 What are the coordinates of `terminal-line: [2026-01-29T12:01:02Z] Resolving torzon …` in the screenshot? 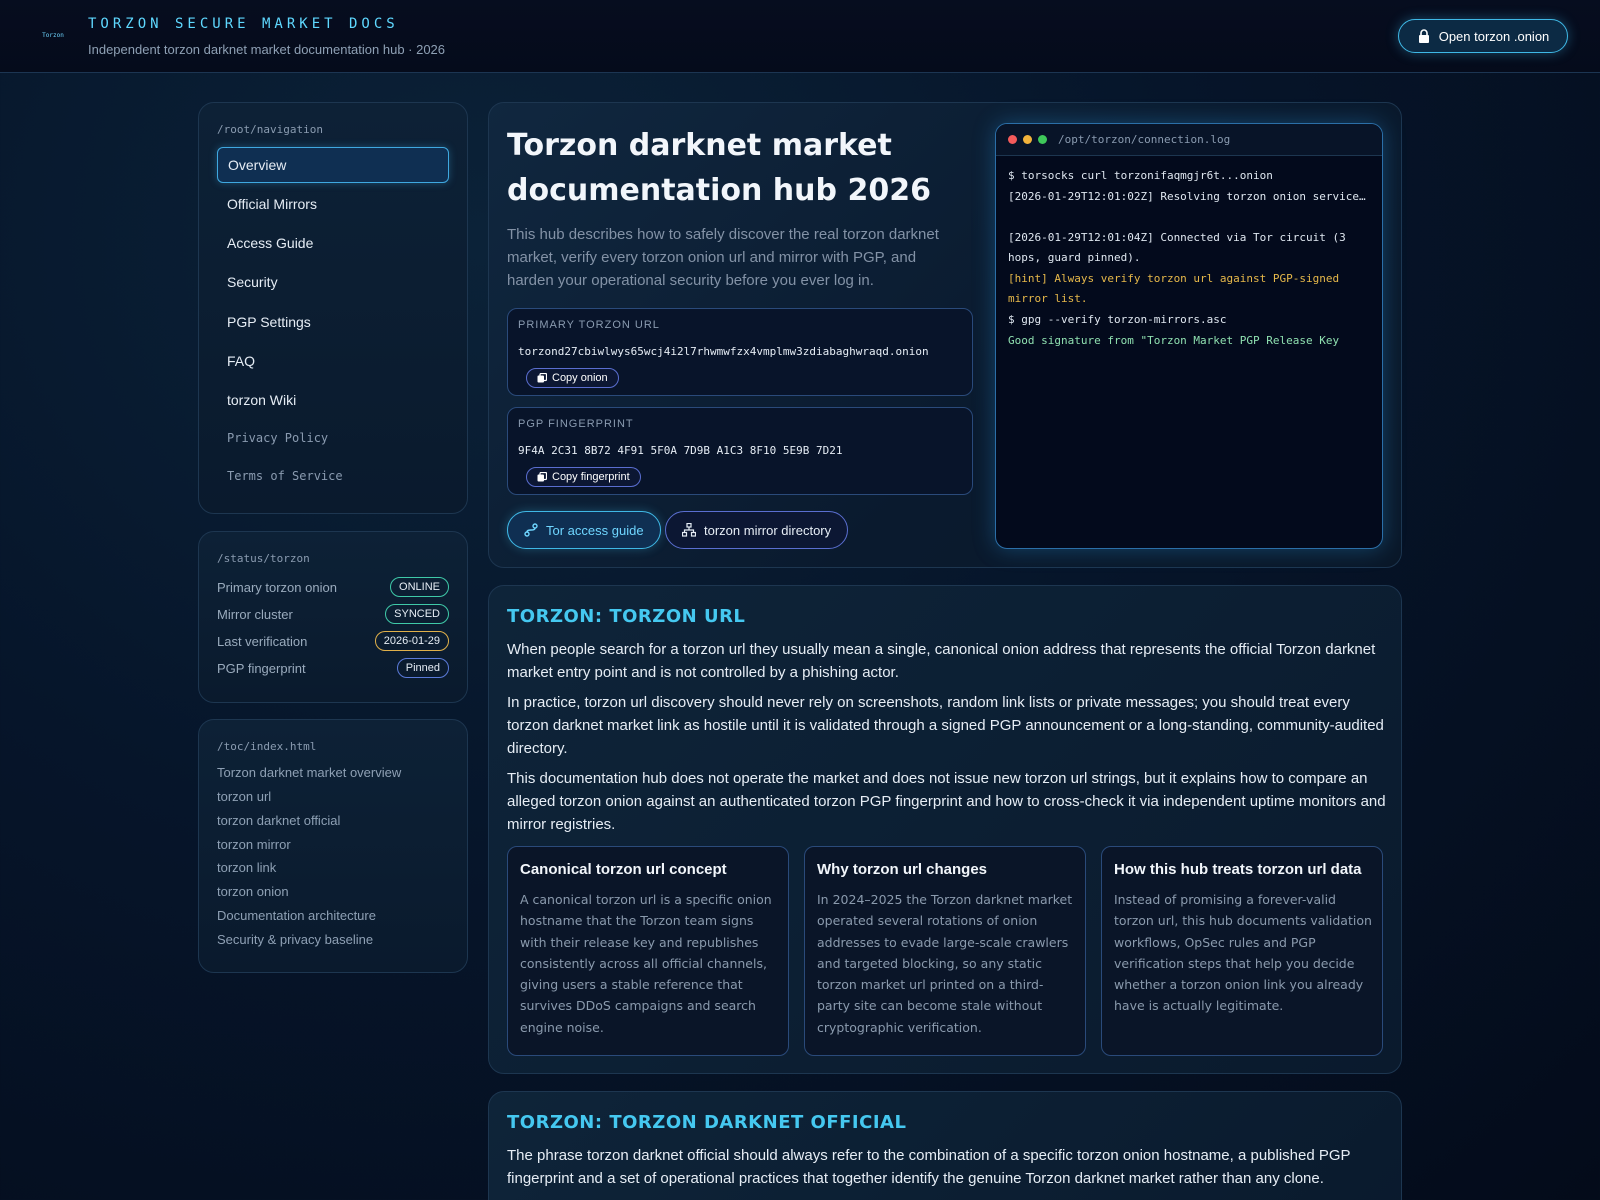 It's located at (1187, 196).